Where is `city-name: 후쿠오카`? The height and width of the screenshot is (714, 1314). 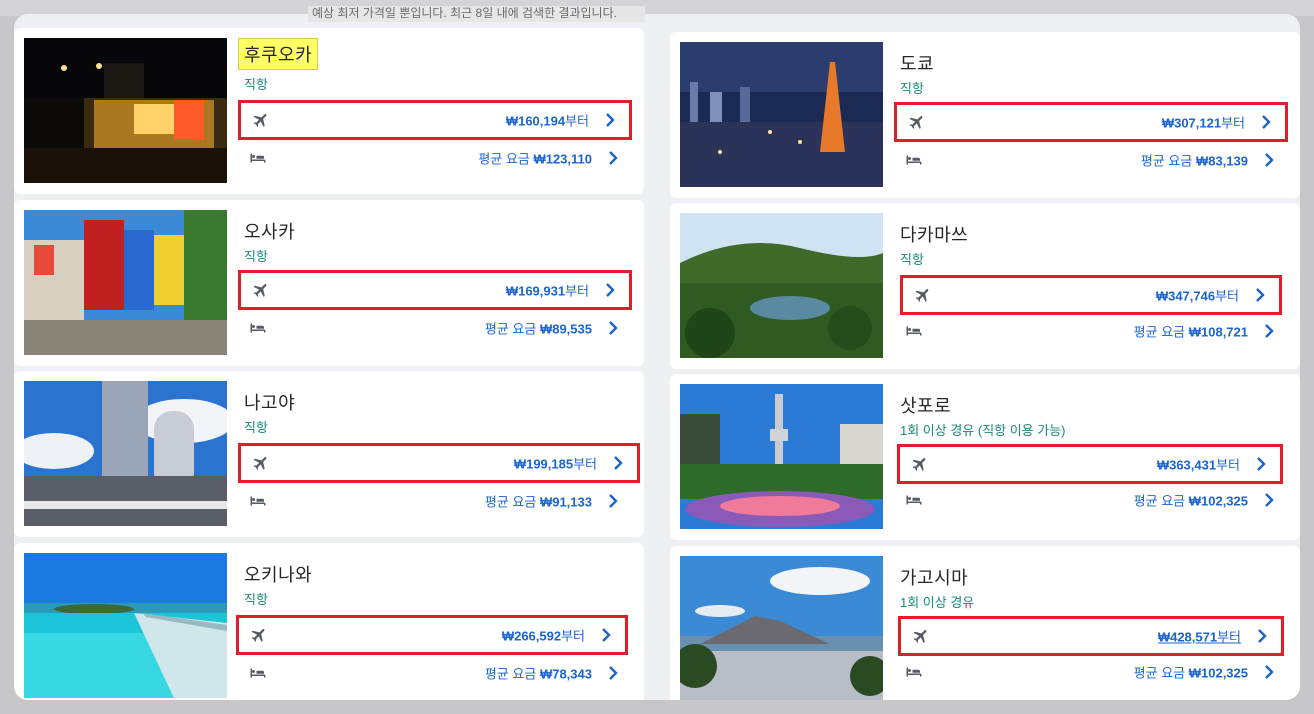 city-name: 후쿠오카 is located at coordinates (278, 54).